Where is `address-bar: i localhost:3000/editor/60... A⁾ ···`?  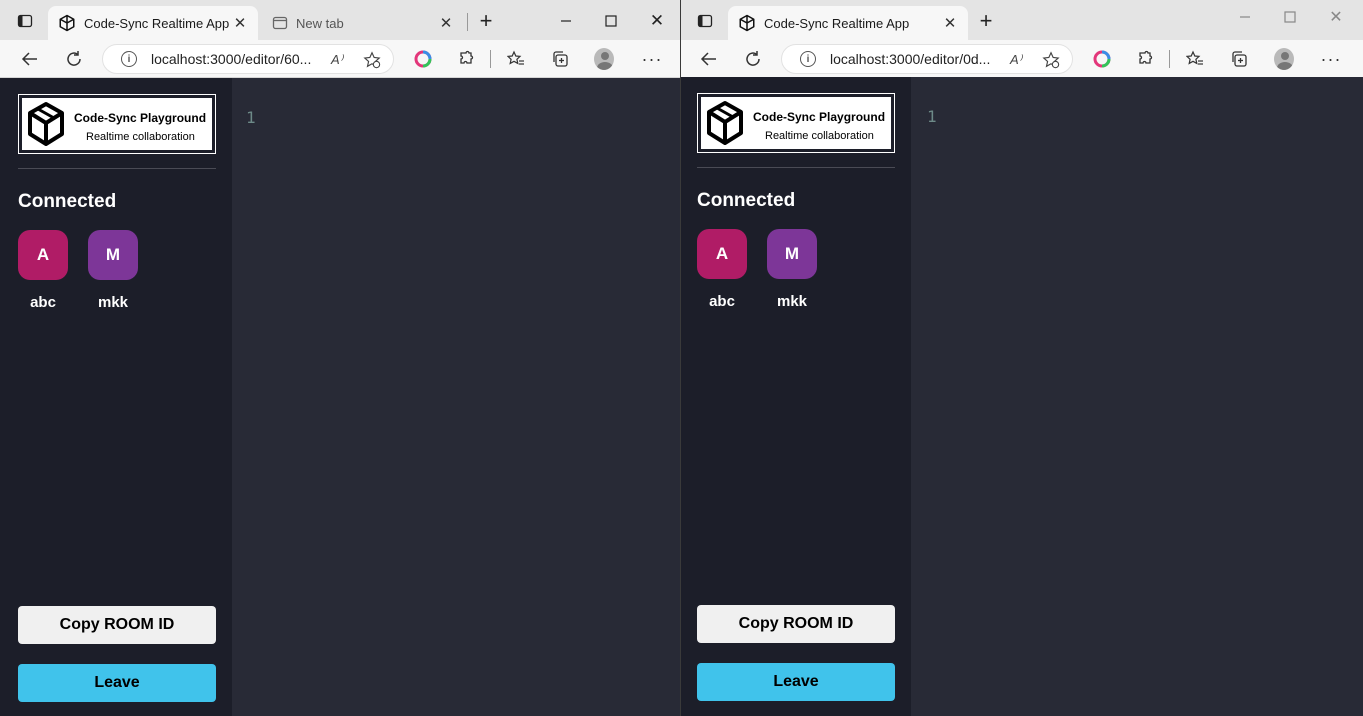 address-bar: i localhost:3000/editor/60... A⁾ ··· is located at coordinates (340, 59).